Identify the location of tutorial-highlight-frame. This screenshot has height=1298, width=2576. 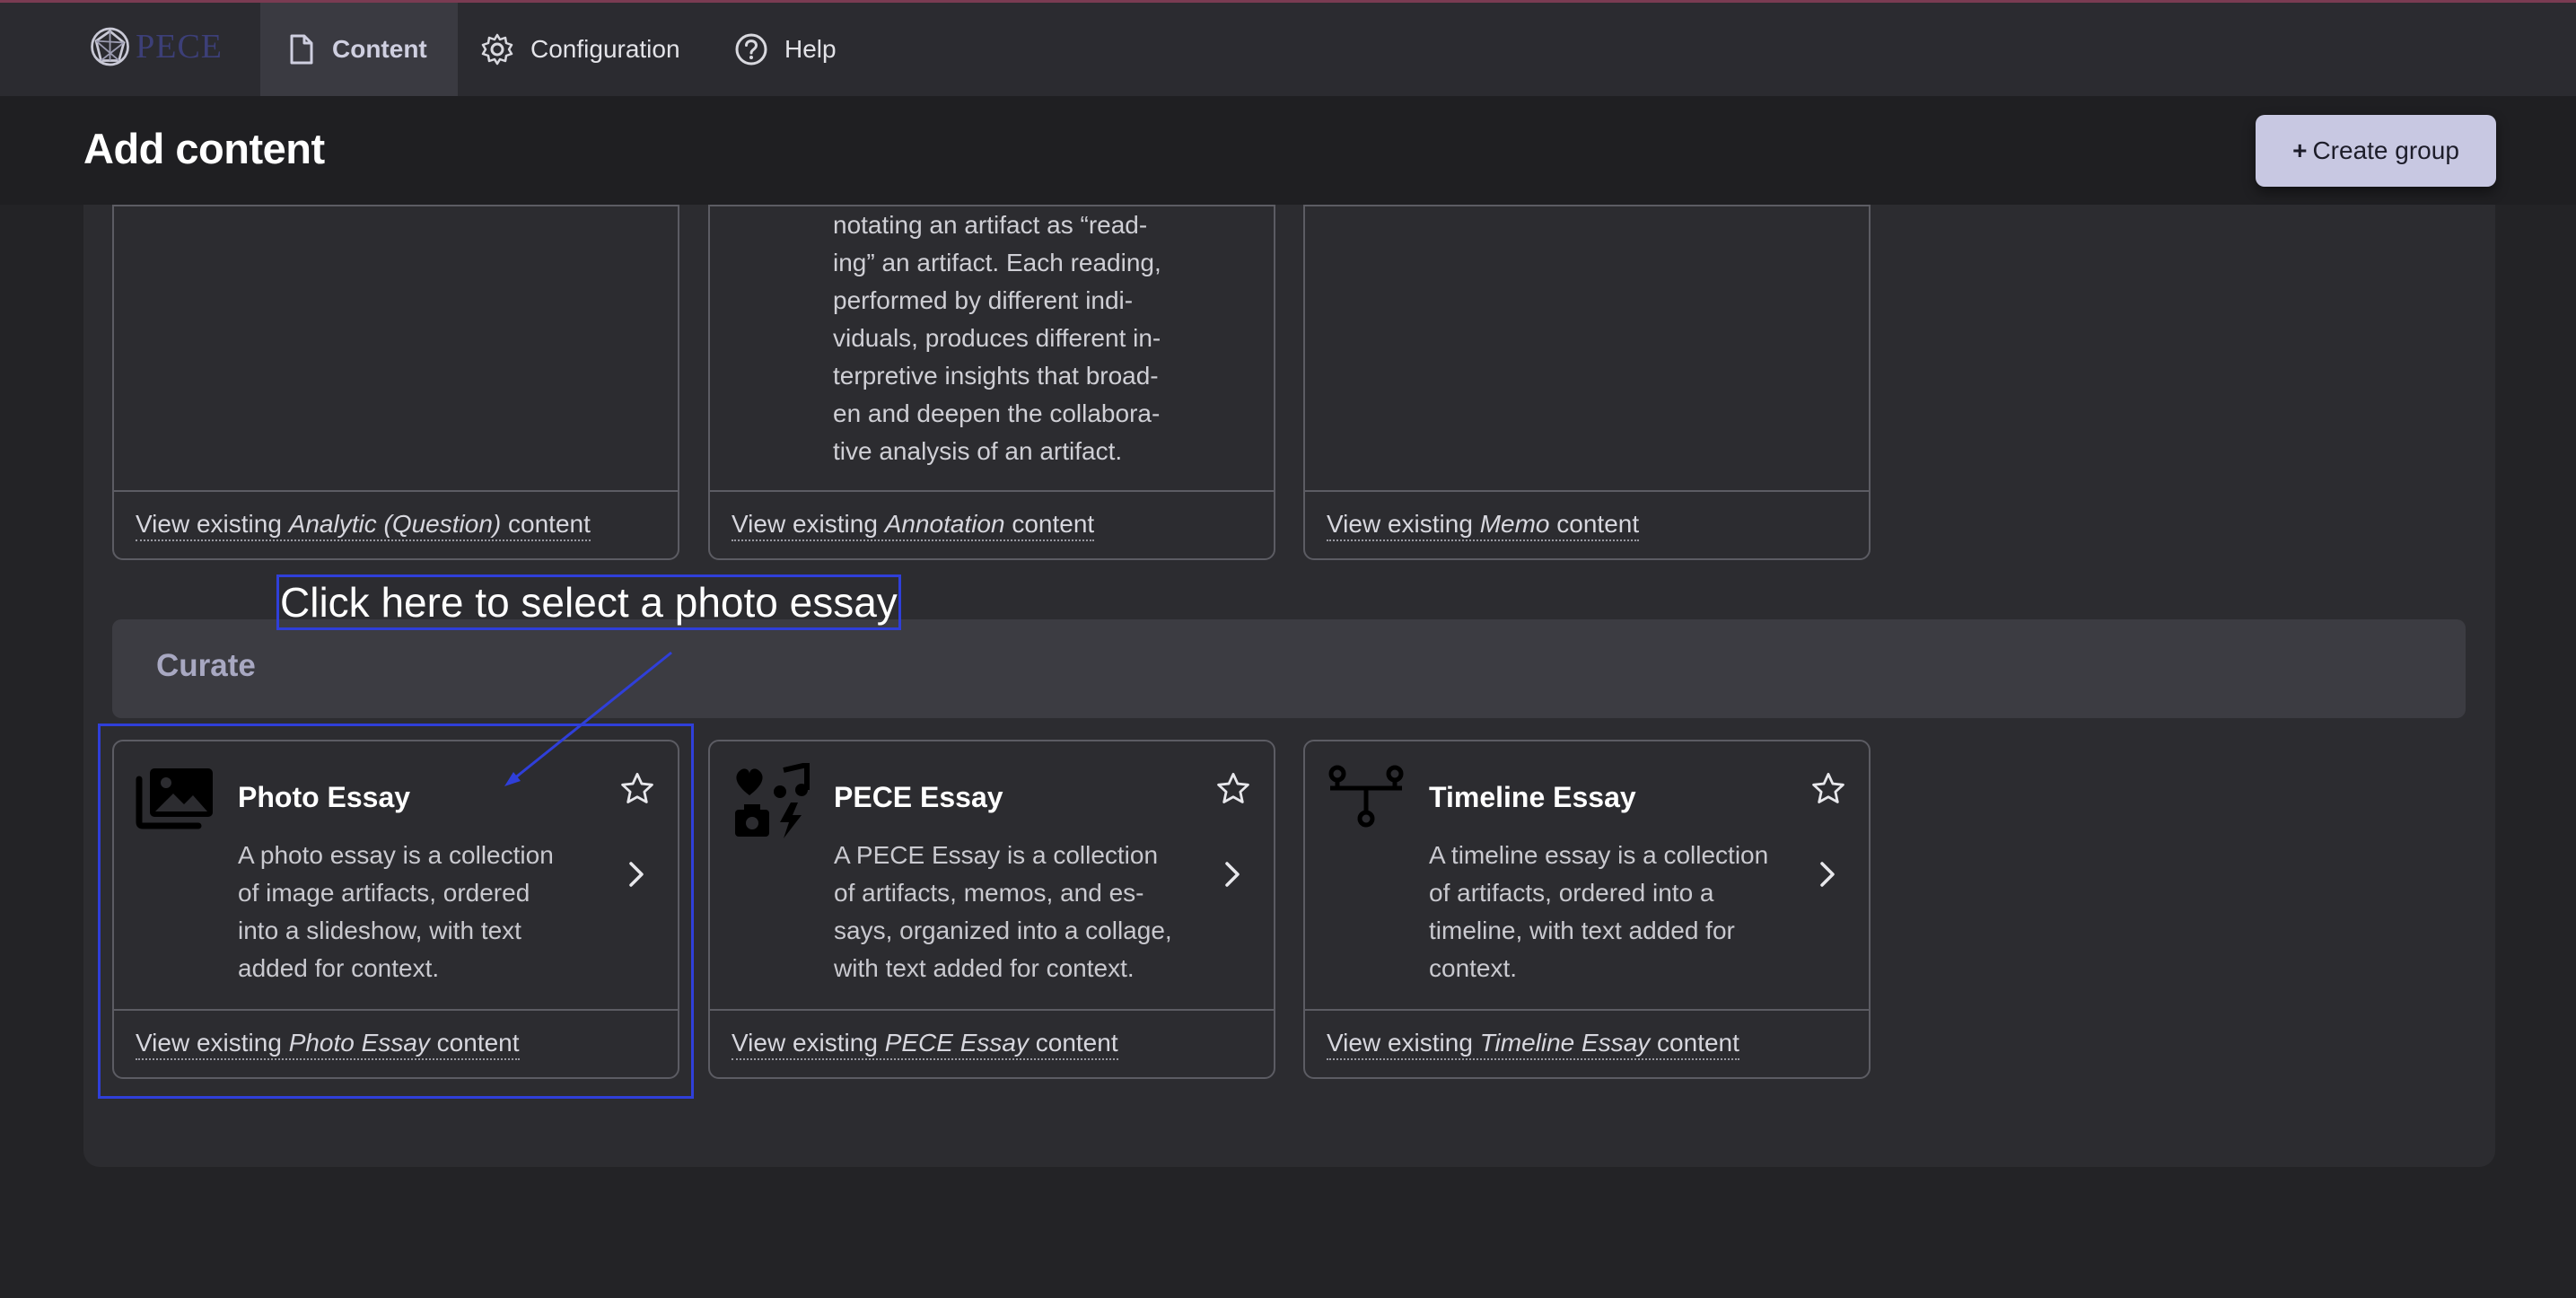
(396, 912).